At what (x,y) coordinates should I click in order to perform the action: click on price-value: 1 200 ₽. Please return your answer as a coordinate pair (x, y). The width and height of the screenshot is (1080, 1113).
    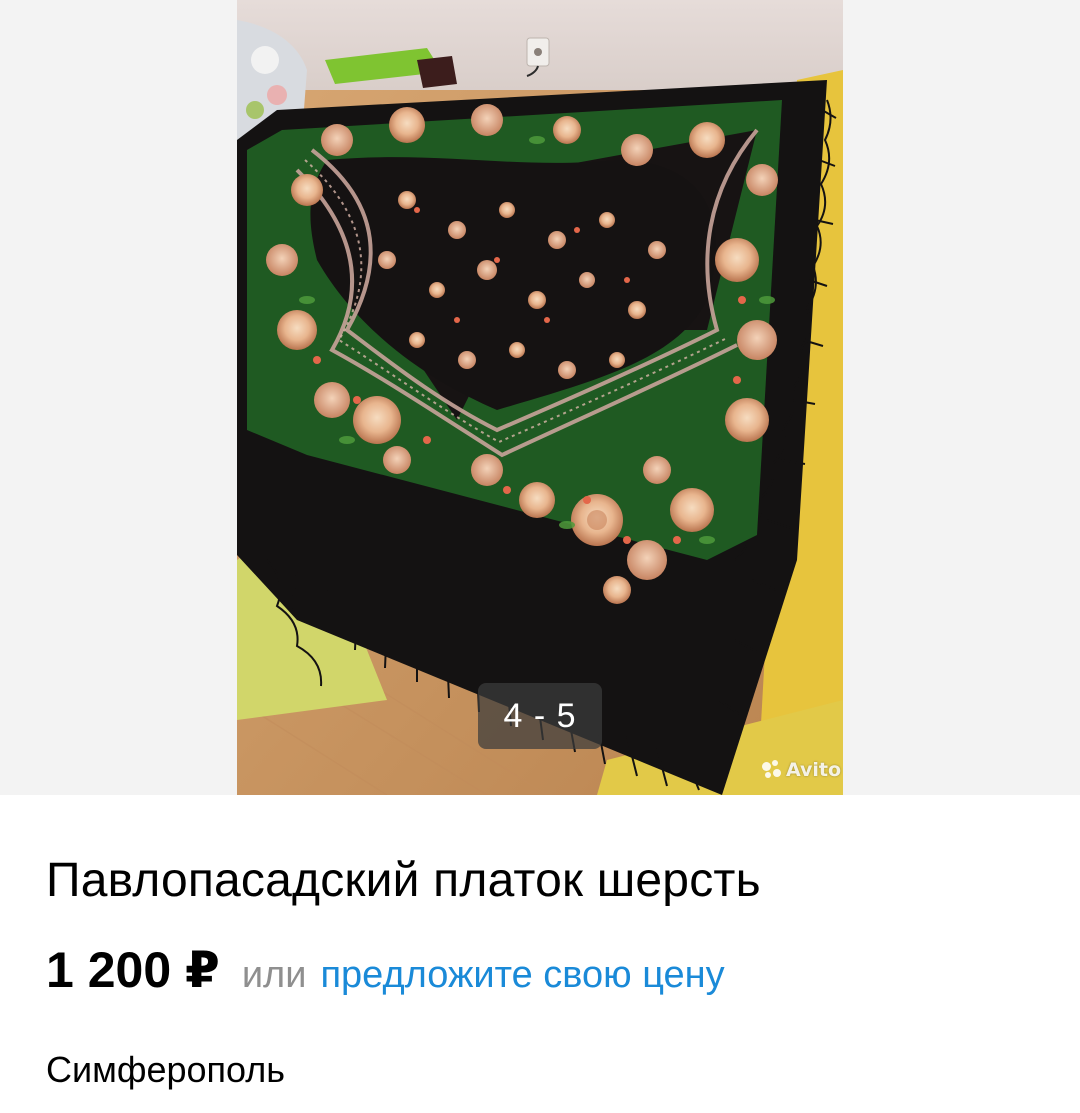
    Looking at the image, I should click on (133, 970).